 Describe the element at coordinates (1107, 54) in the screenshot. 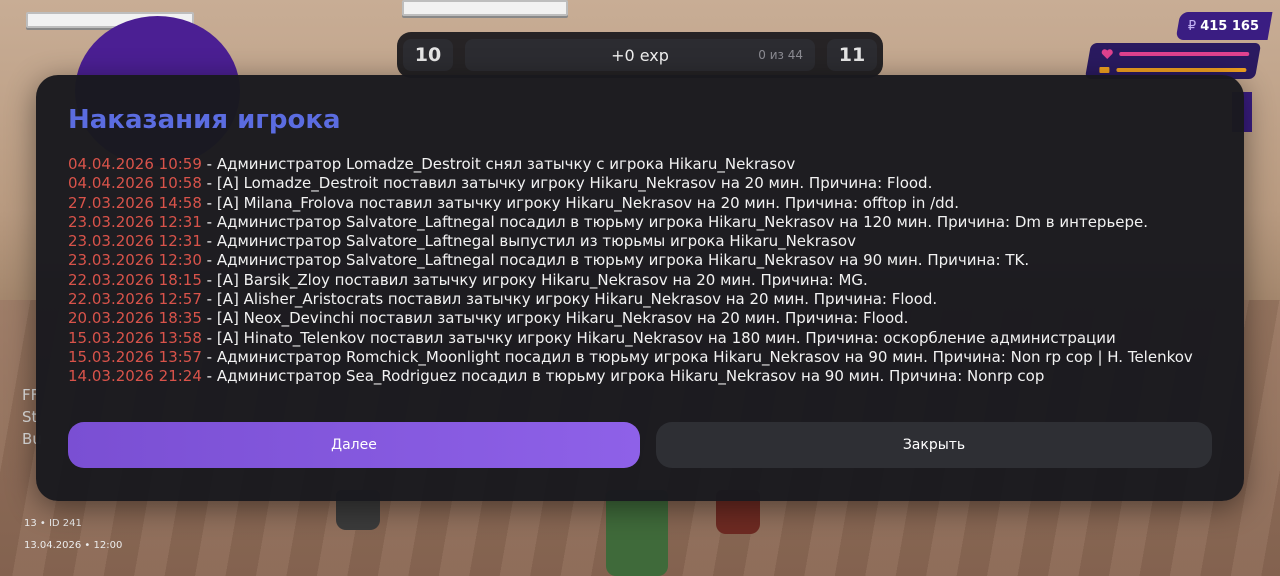

I see `heart-icon` at that location.